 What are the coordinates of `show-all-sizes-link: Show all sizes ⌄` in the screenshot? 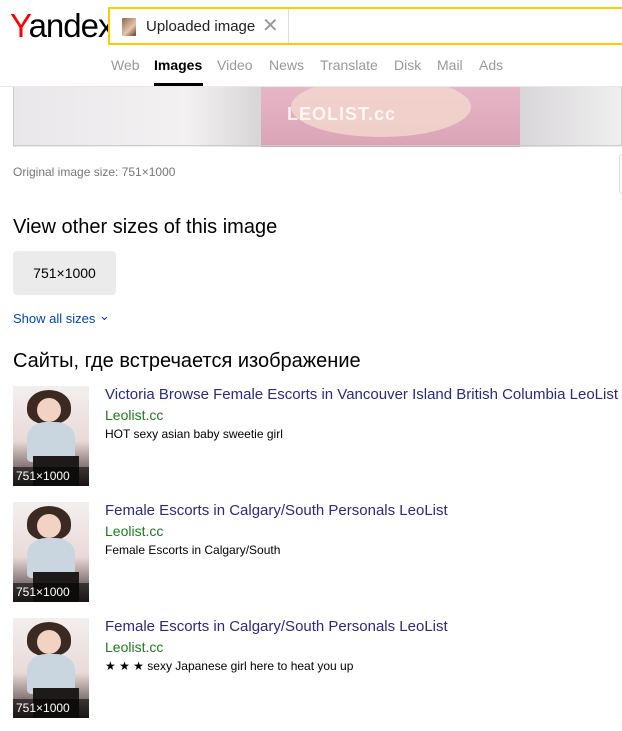 It's located at (61, 317).